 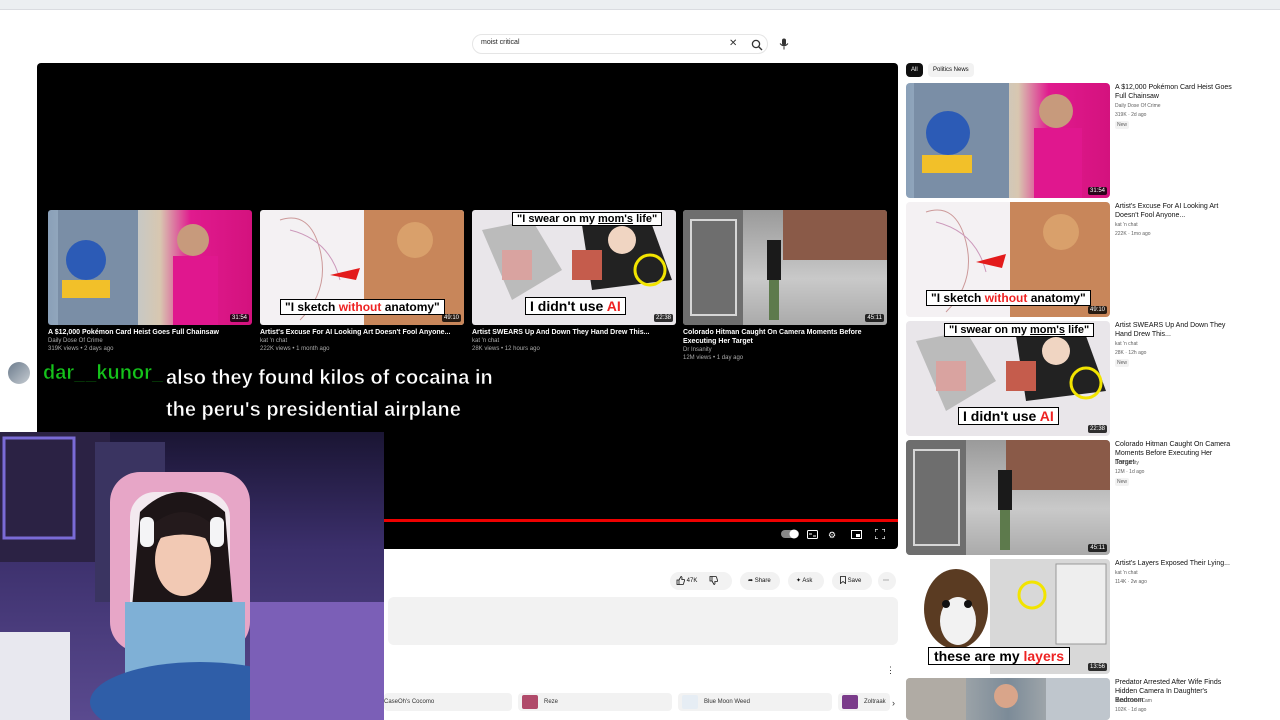 I want to click on recommended-thumbnail, so click(x=1008, y=699).